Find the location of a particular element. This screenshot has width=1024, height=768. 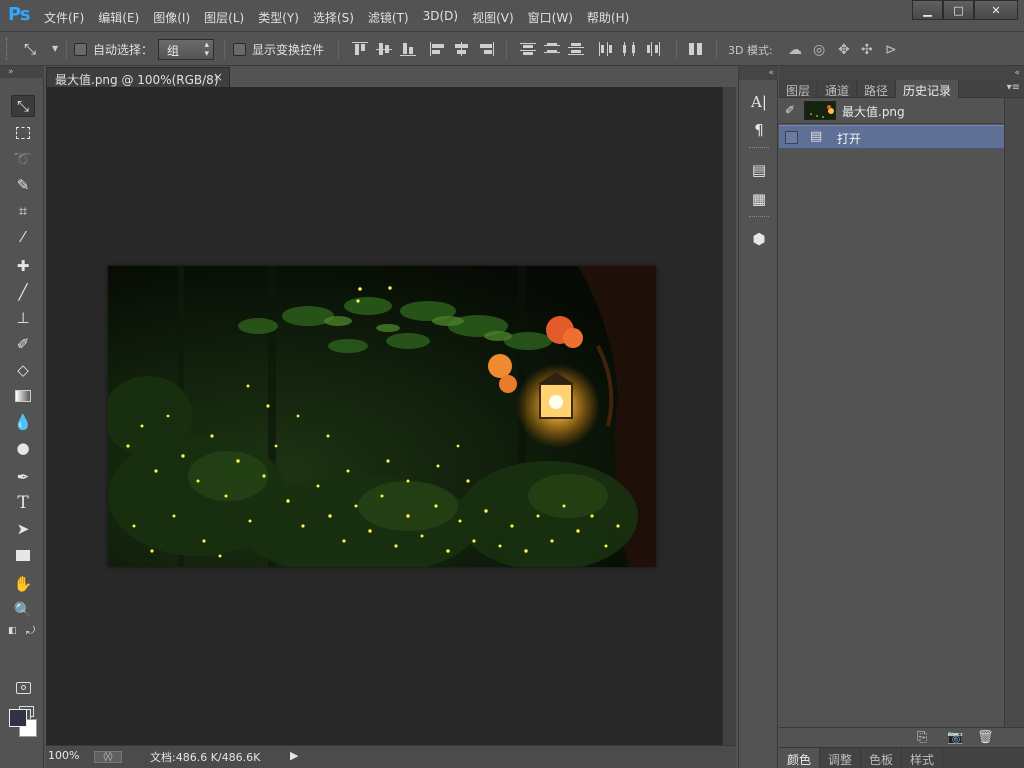

status-preview-icon: ◊◊ is located at coordinates (108, 757).